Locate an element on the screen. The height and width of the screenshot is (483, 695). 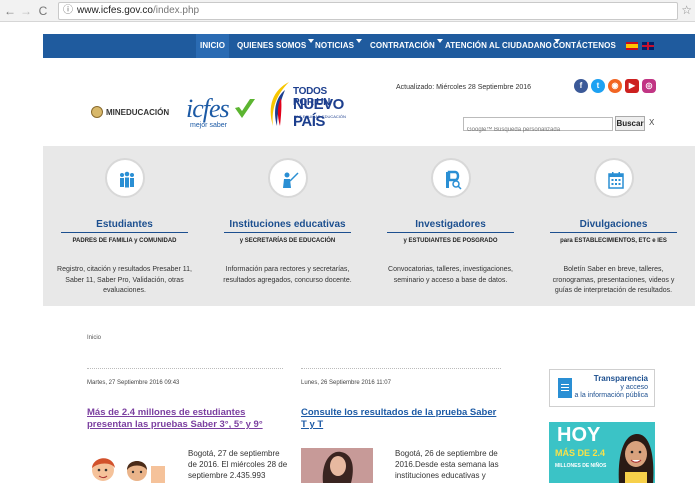
nav-label: CONTÁCTENOS is located at coordinates (584, 45).